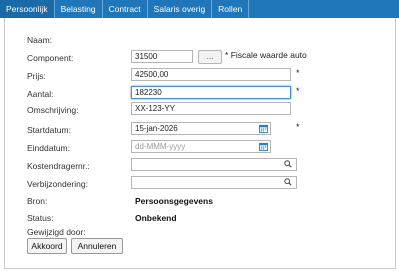  What do you see at coordinates (49, 130) in the screenshot?
I see `startdatum-label: Startdatum:` at bounding box center [49, 130].